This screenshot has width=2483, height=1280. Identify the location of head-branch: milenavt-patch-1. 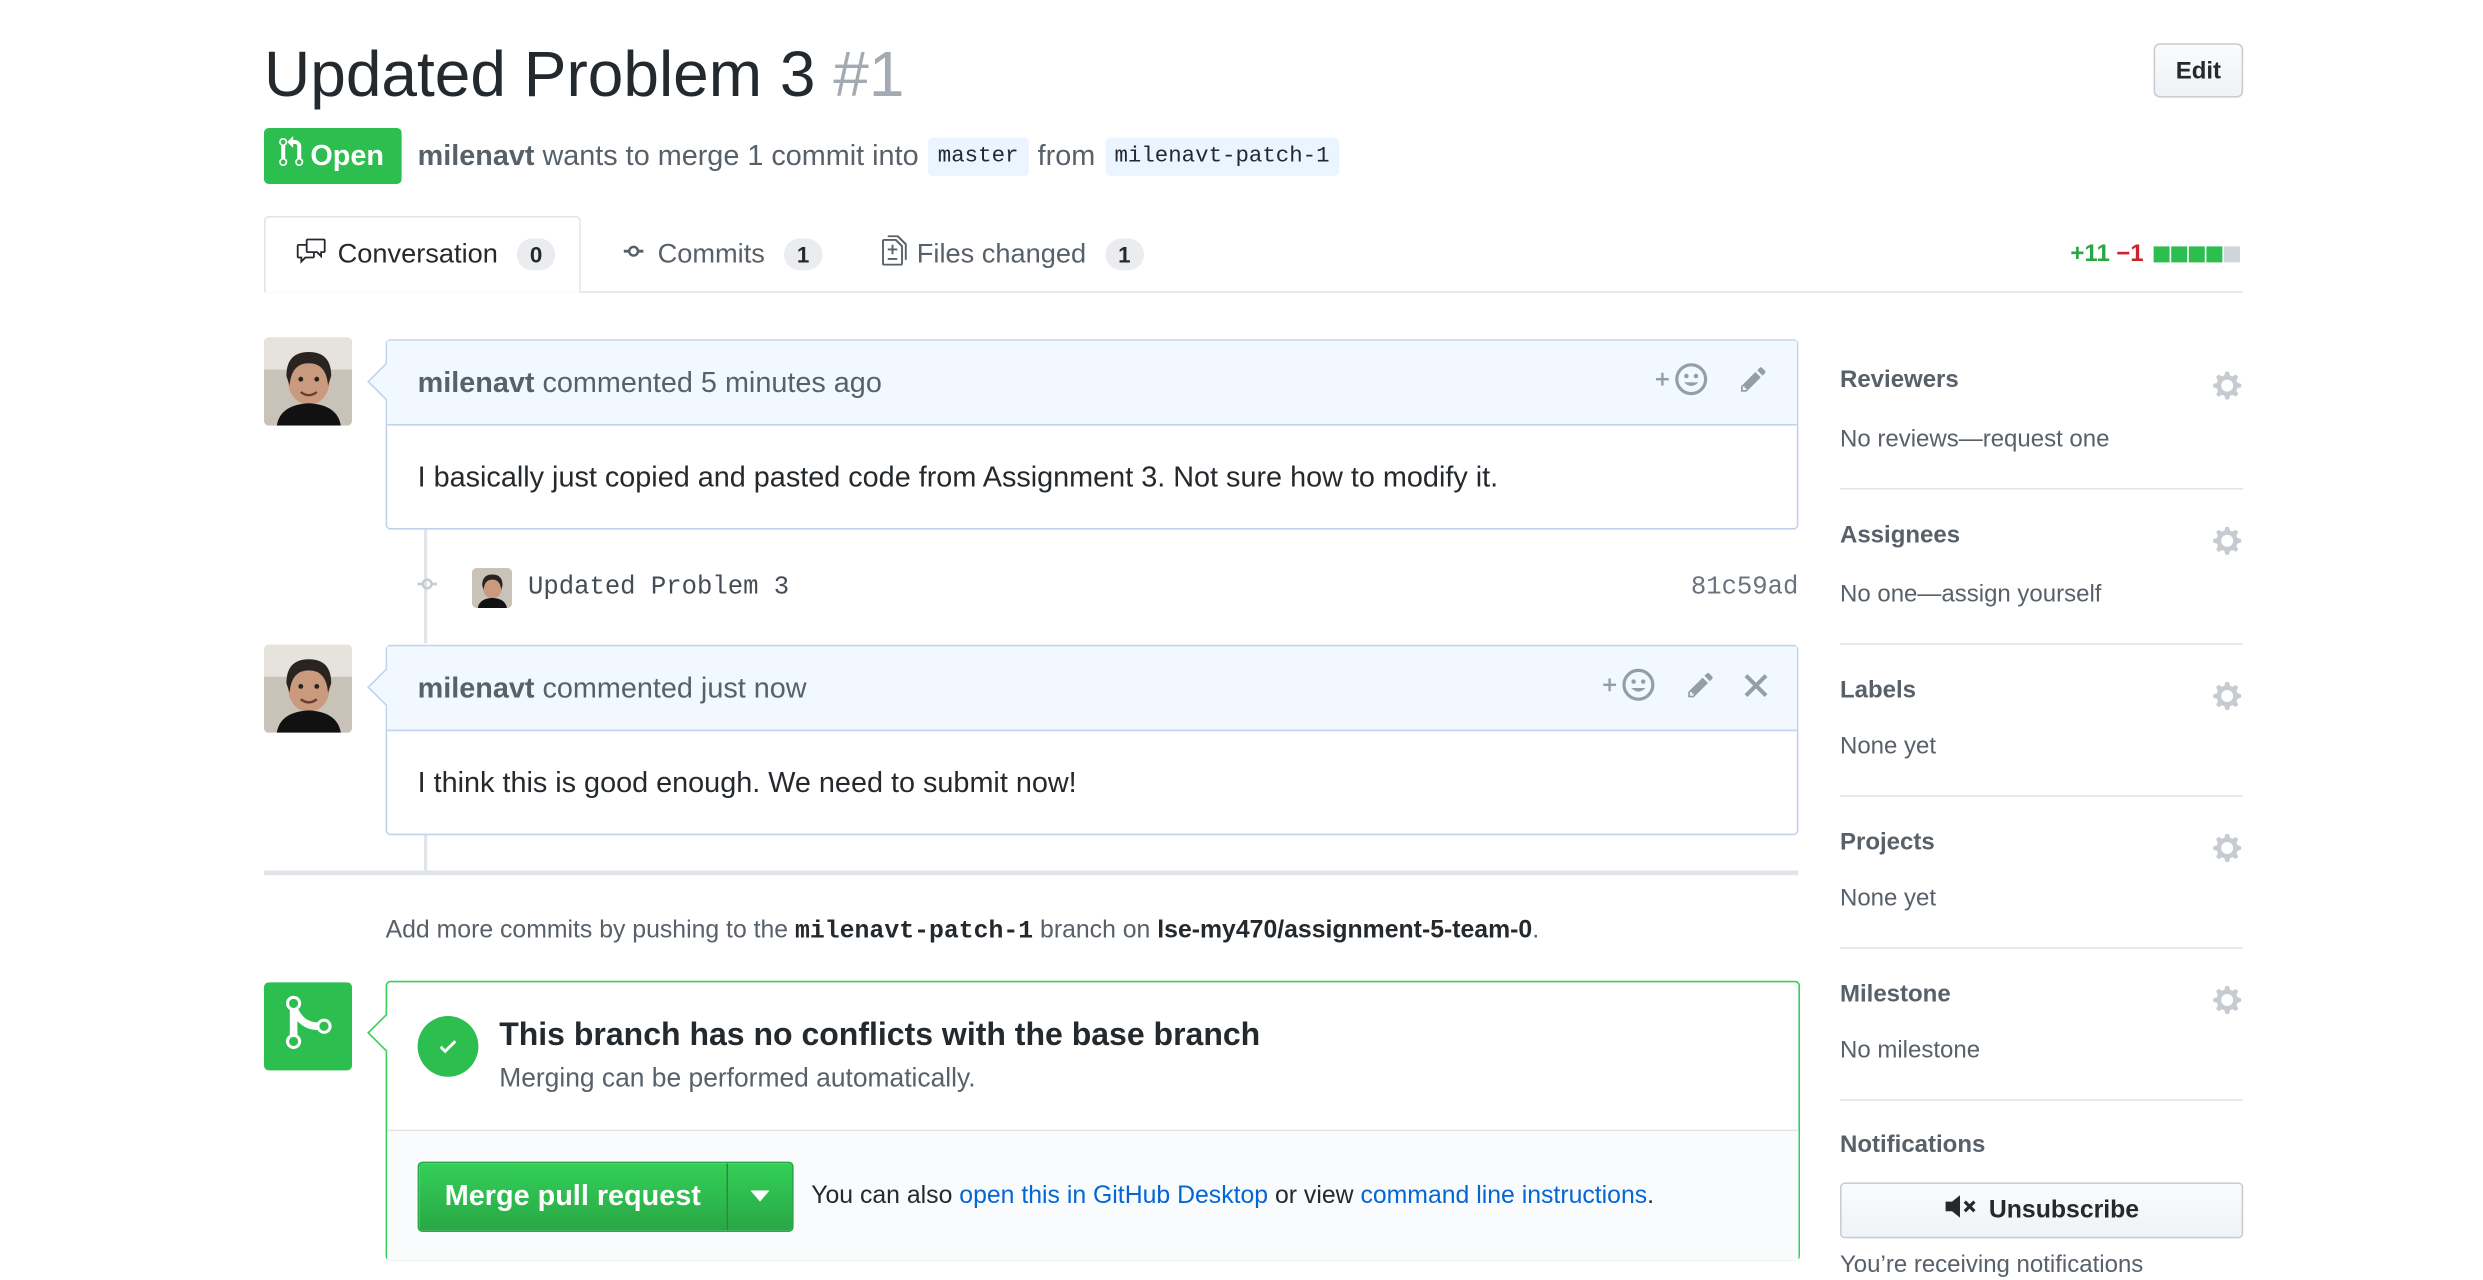
(1222, 156).